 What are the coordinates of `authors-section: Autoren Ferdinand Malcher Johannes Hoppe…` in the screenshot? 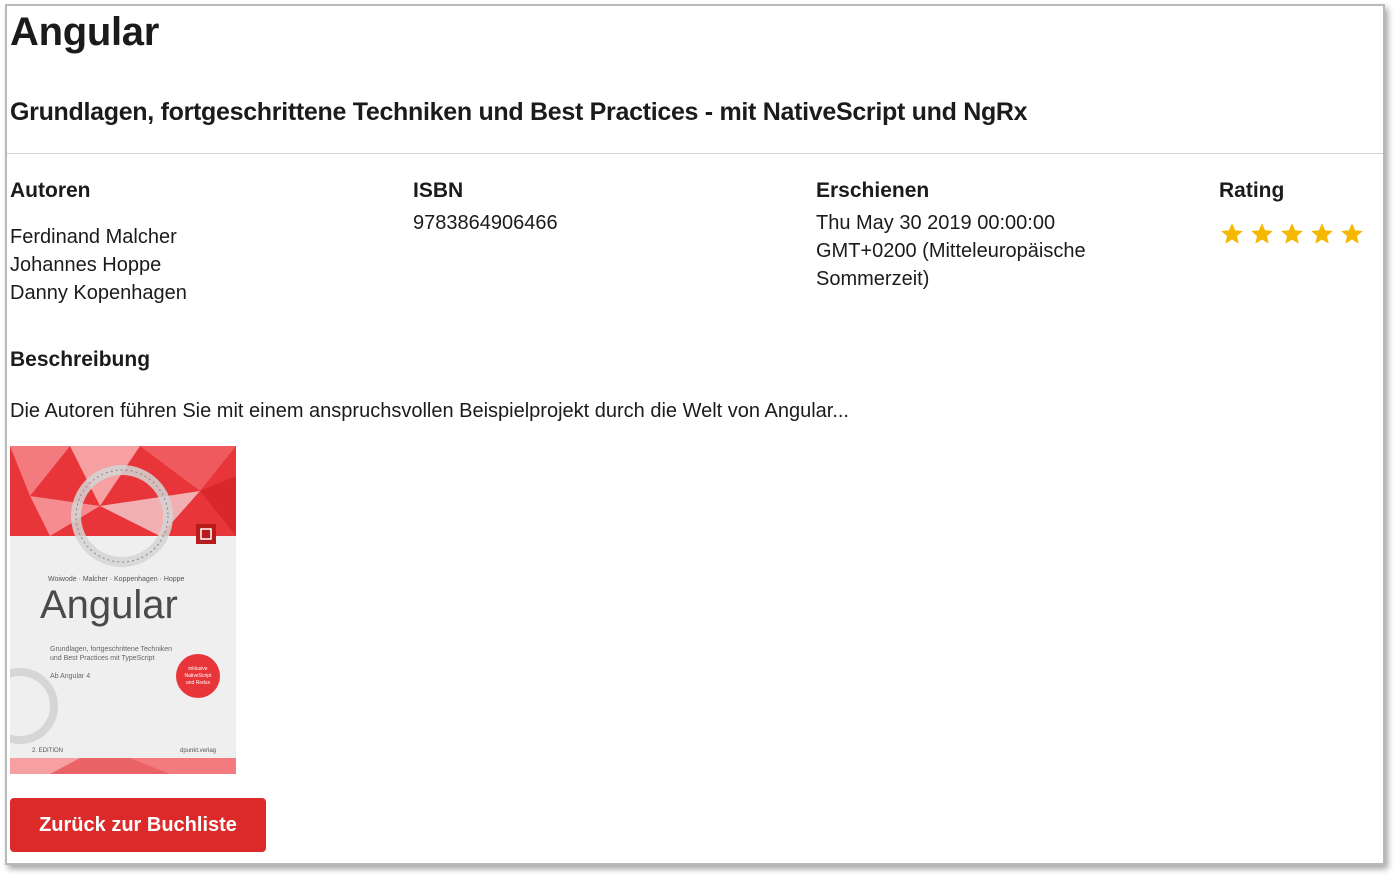 It's located at (98, 243).